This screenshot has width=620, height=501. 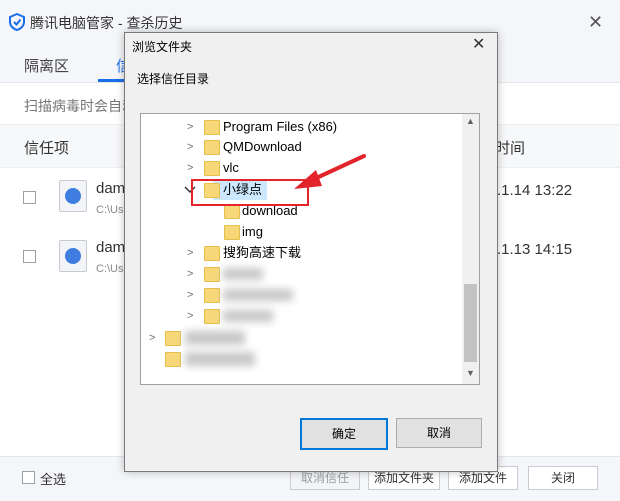 What do you see at coordinates (470, 121) in the screenshot?
I see `scroll-up-icon: ▲` at bounding box center [470, 121].